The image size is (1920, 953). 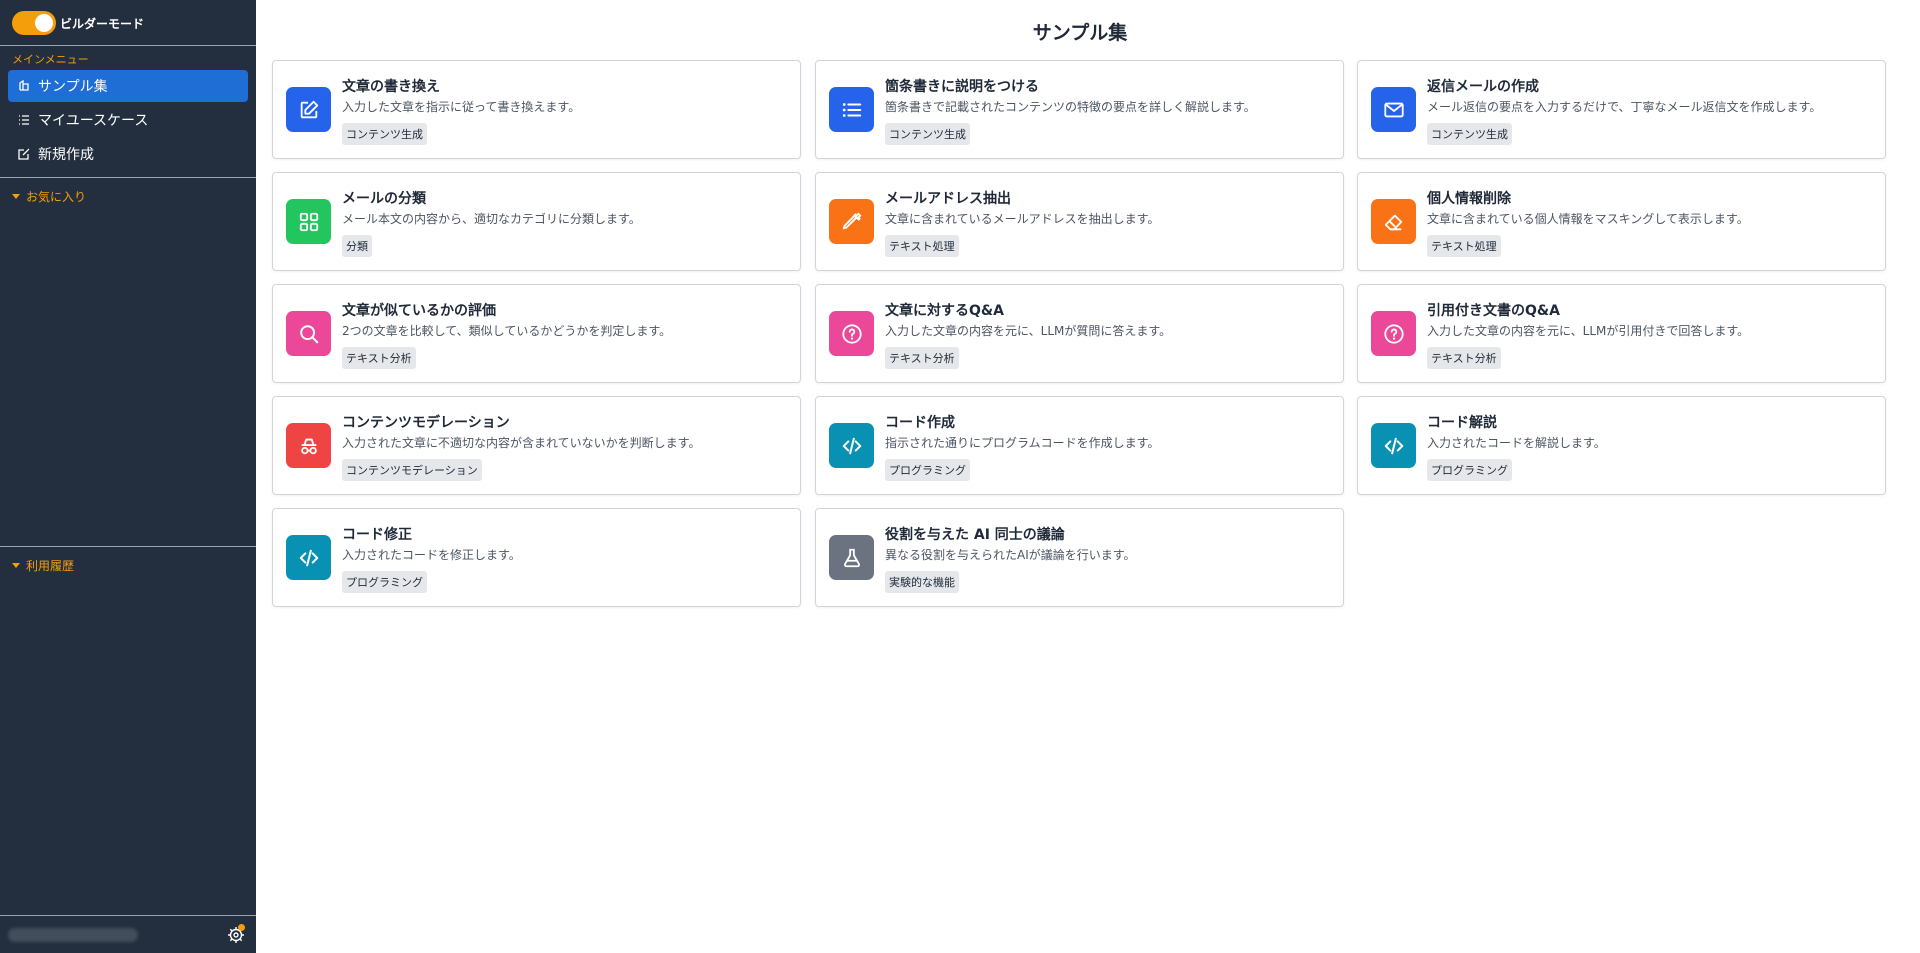 What do you see at coordinates (50, 59) in the screenshot?
I see `main-menu-label: メインメニュー` at bounding box center [50, 59].